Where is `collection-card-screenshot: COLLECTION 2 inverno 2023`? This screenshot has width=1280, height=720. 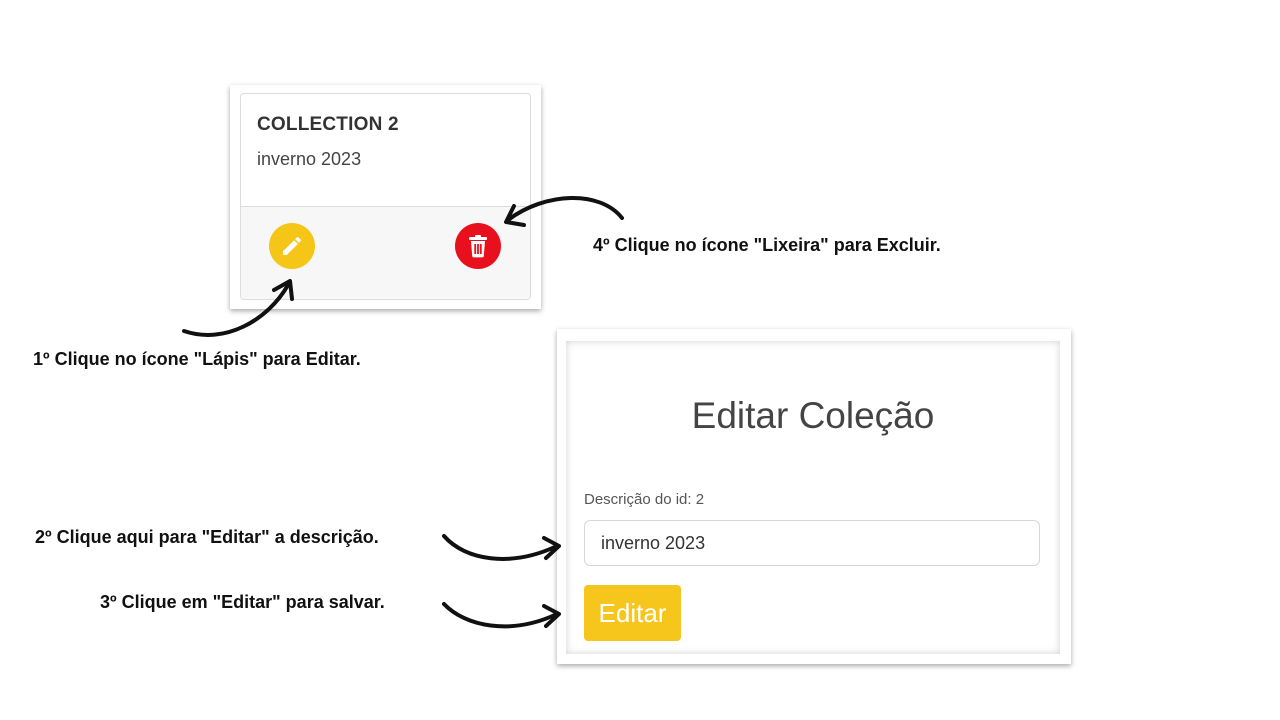
collection-card-screenshot: COLLECTION 2 inverno 2023 is located at coordinates (385, 197).